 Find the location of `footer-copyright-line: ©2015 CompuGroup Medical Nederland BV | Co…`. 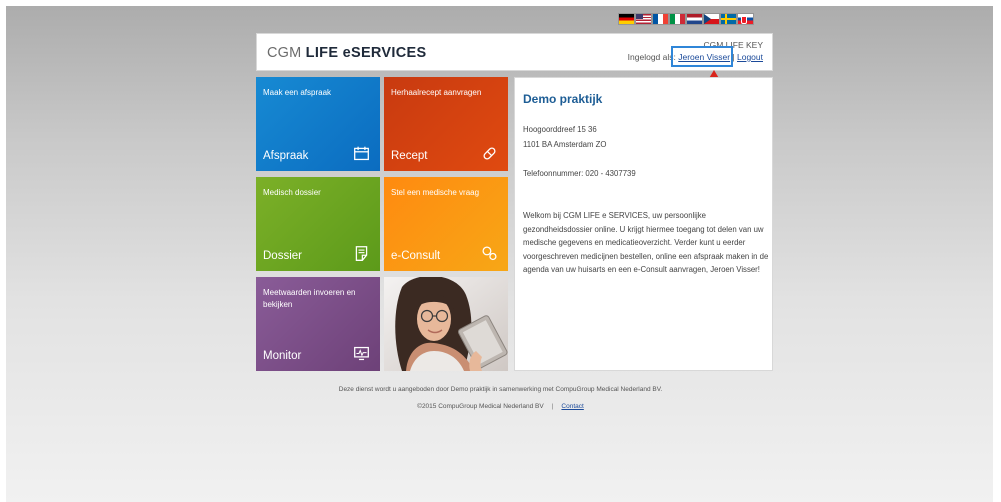

footer-copyright-line: ©2015 CompuGroup Medical Nederland BV | Co… is located at coordinates (500, 406).